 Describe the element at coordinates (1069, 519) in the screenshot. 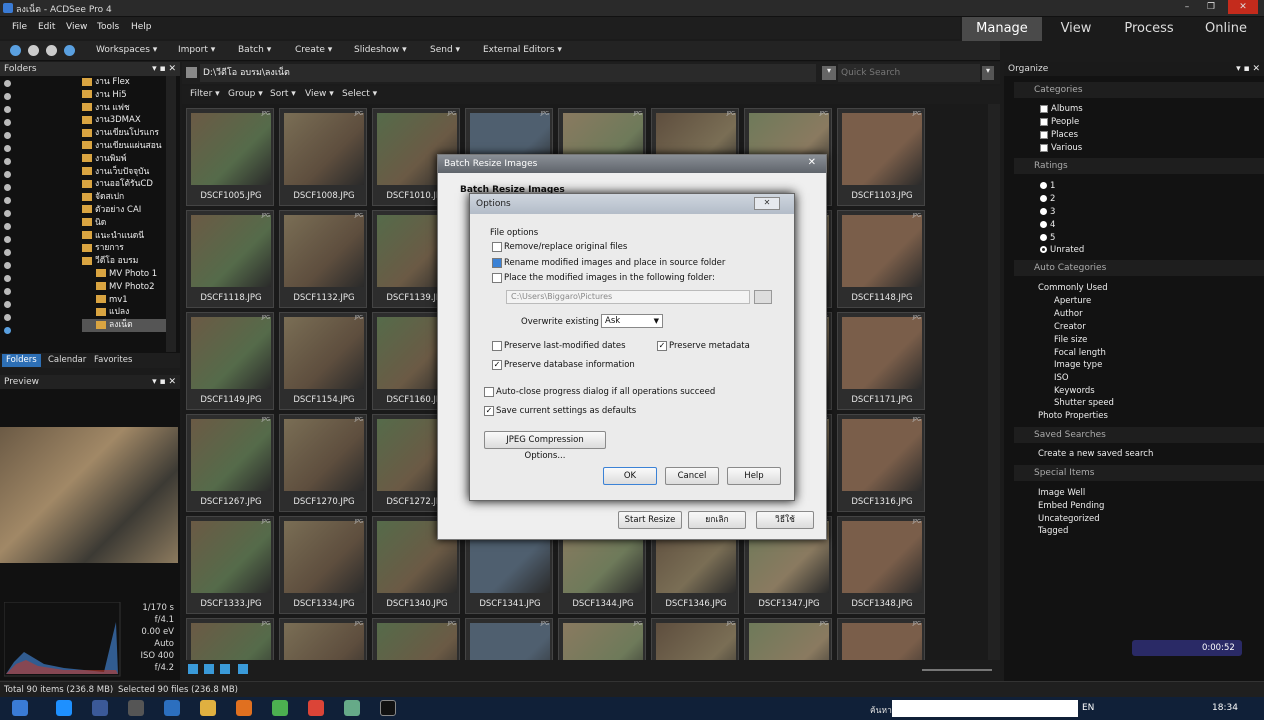

I see `special-uncategorized: Uncategorized` at that location.